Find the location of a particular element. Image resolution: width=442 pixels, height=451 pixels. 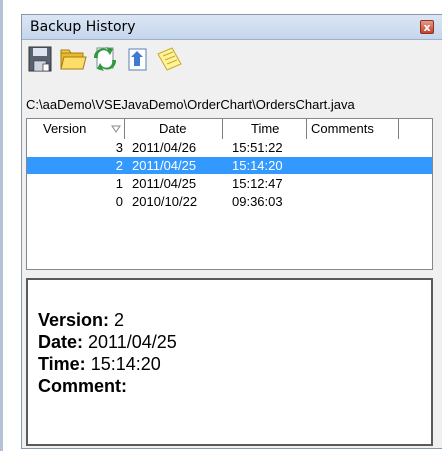

time-cell: 15:12:47 is located at coordinates (257, 183).